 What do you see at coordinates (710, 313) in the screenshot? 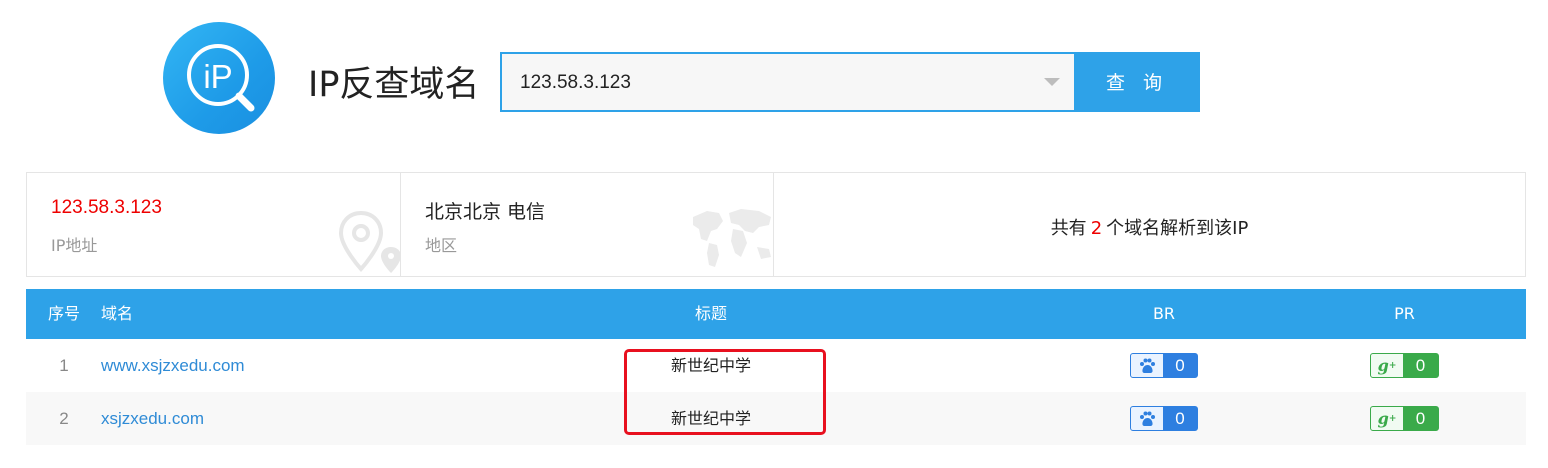
I see `header-title: 标题` at bounding box center [710, 313].